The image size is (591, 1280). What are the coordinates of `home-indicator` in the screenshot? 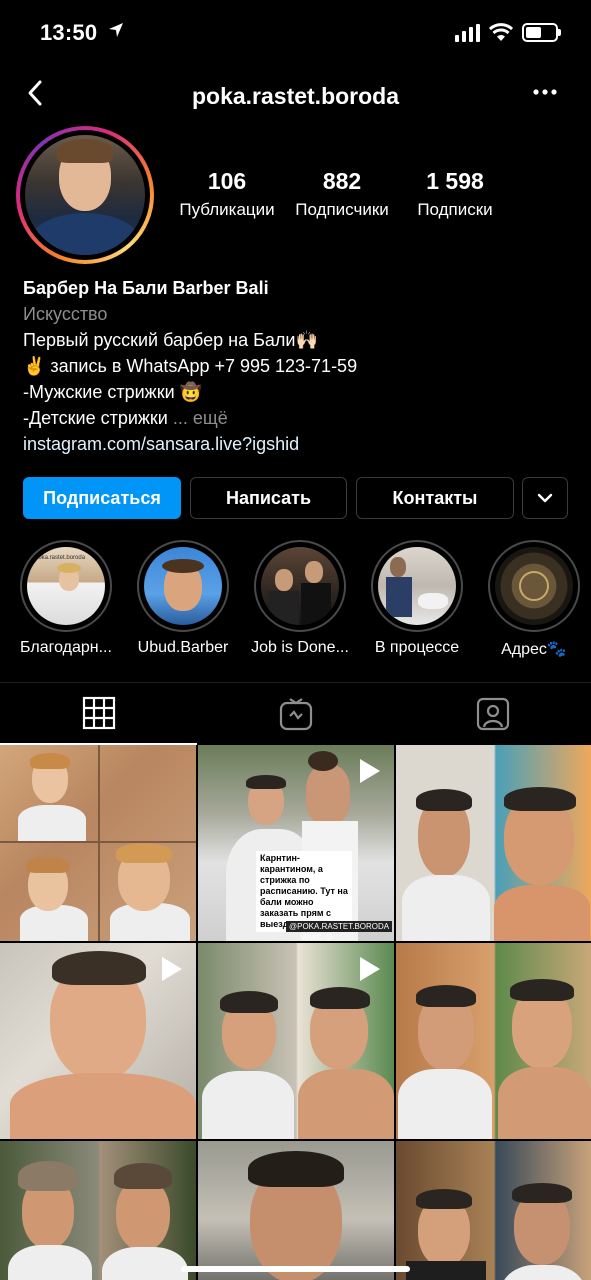 It's located at (295, 1269).